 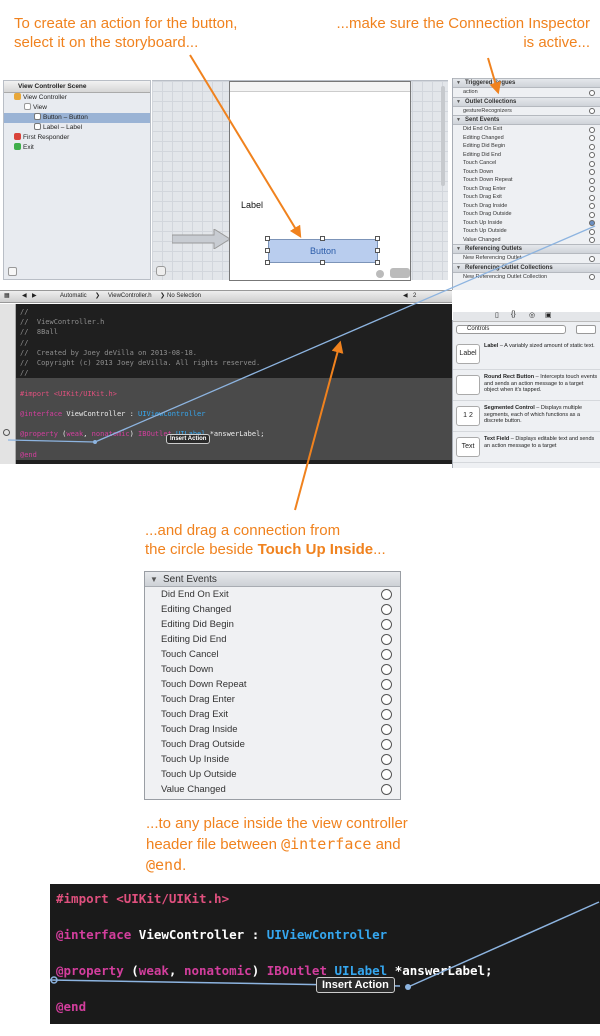 What do you see at coordinates (272, 669) in the screenshot?
I see `sent-event-row: Touch Down` at bounding box center [272, 669].